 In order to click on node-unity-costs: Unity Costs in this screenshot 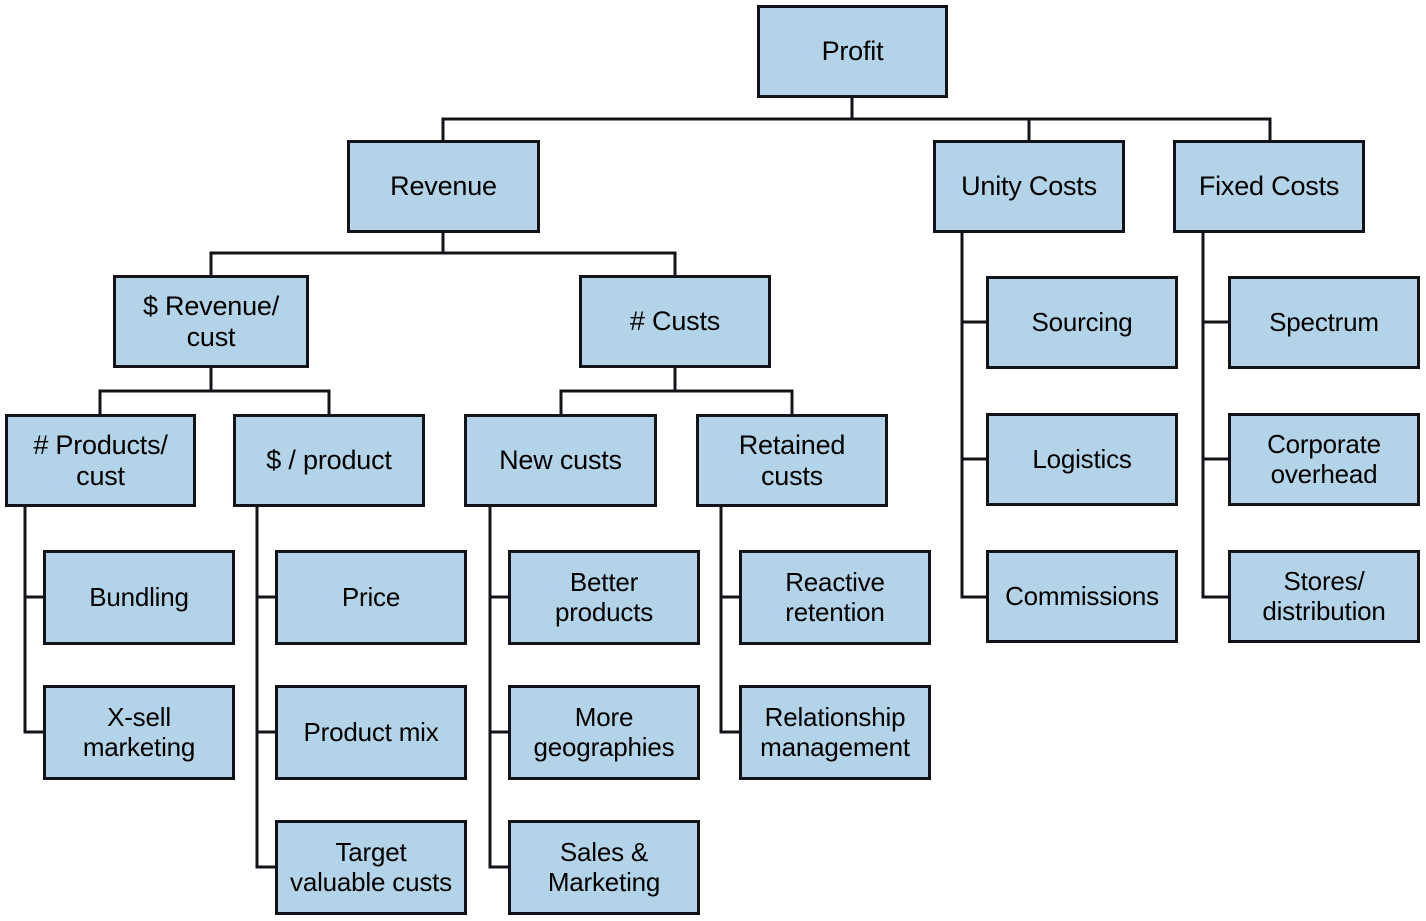, I will do `click(1029, 186)`.